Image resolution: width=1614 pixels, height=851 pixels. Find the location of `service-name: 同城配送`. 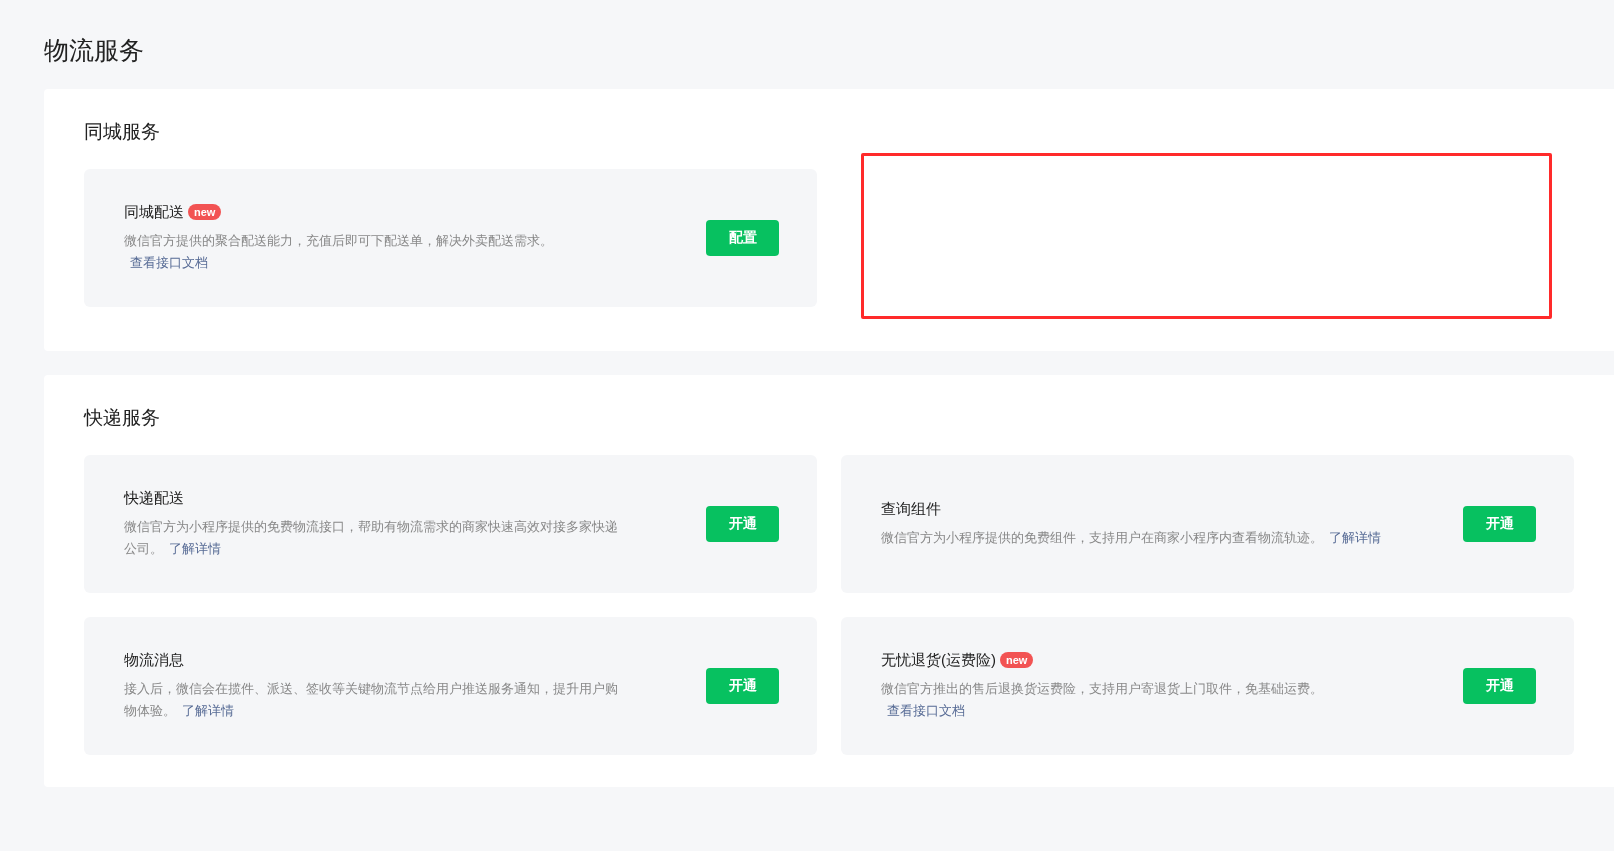

service-name: 同城配送 is located at coordinates (154, 212).